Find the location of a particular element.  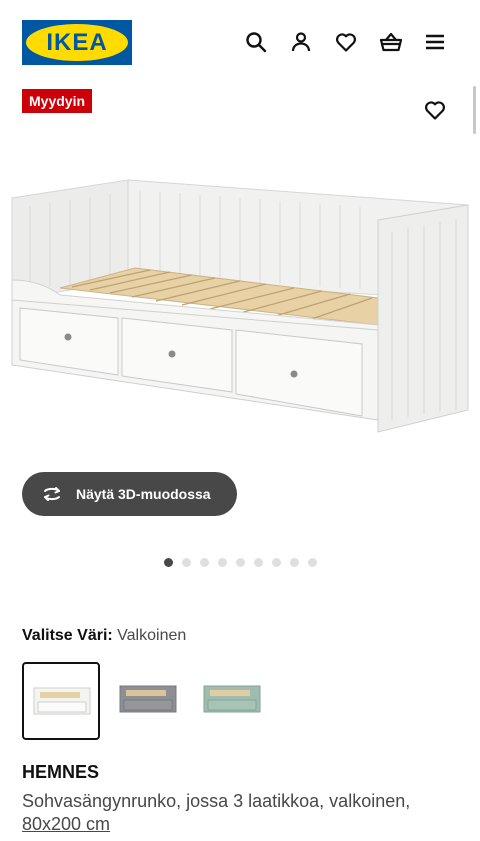

user-icon is located at coordinates (301, 42).